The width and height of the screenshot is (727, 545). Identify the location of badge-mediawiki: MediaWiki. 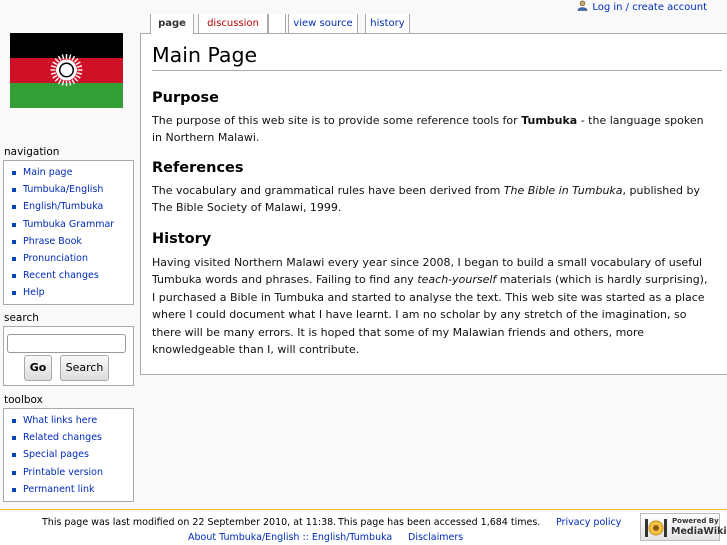
(699, 531).